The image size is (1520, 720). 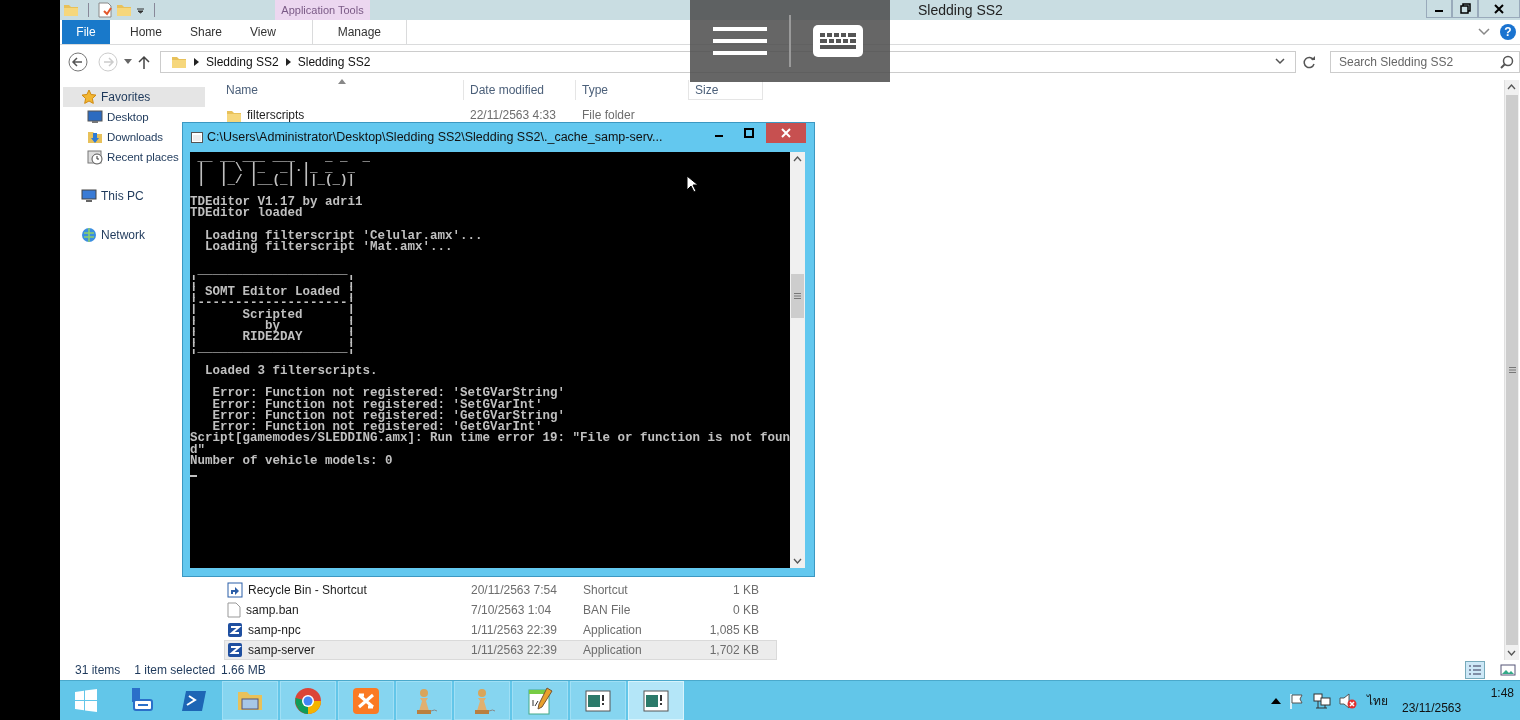 What do you see at coordinates (307, 590) in the screenshot?
I see `file-name: Recycle Bin - Shortcut` at bounding box center [307, 590].